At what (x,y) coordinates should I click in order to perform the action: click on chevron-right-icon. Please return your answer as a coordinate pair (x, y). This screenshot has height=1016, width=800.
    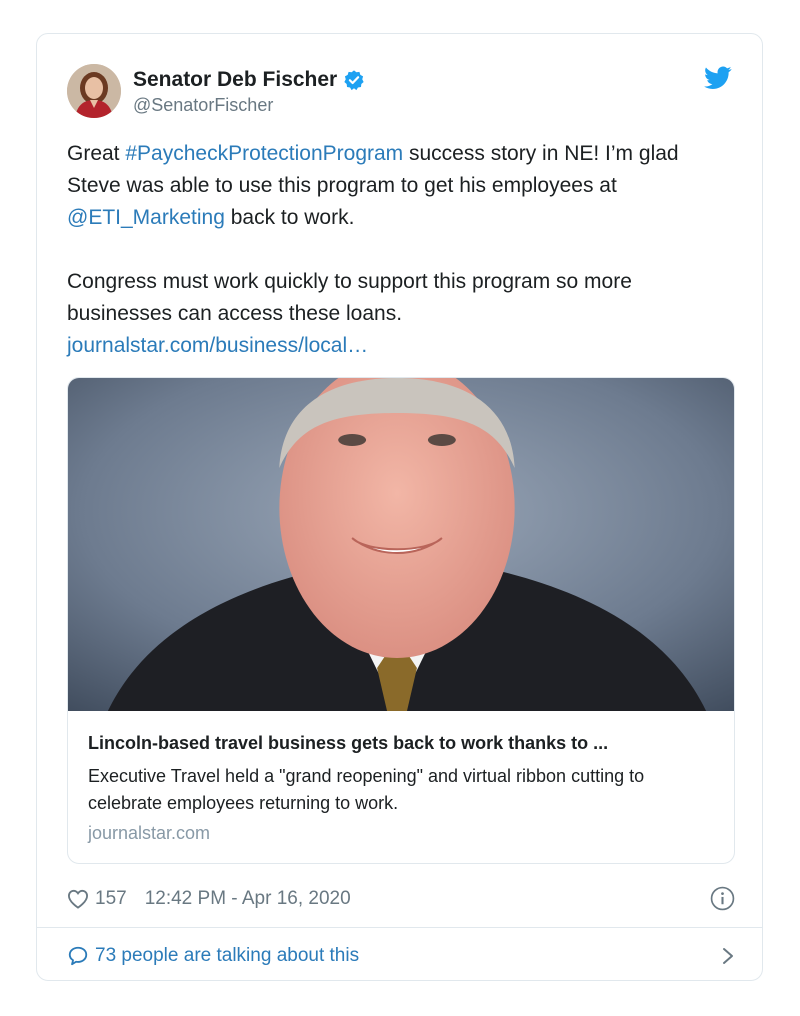
    Looking at the image, I should click on (728, 956).